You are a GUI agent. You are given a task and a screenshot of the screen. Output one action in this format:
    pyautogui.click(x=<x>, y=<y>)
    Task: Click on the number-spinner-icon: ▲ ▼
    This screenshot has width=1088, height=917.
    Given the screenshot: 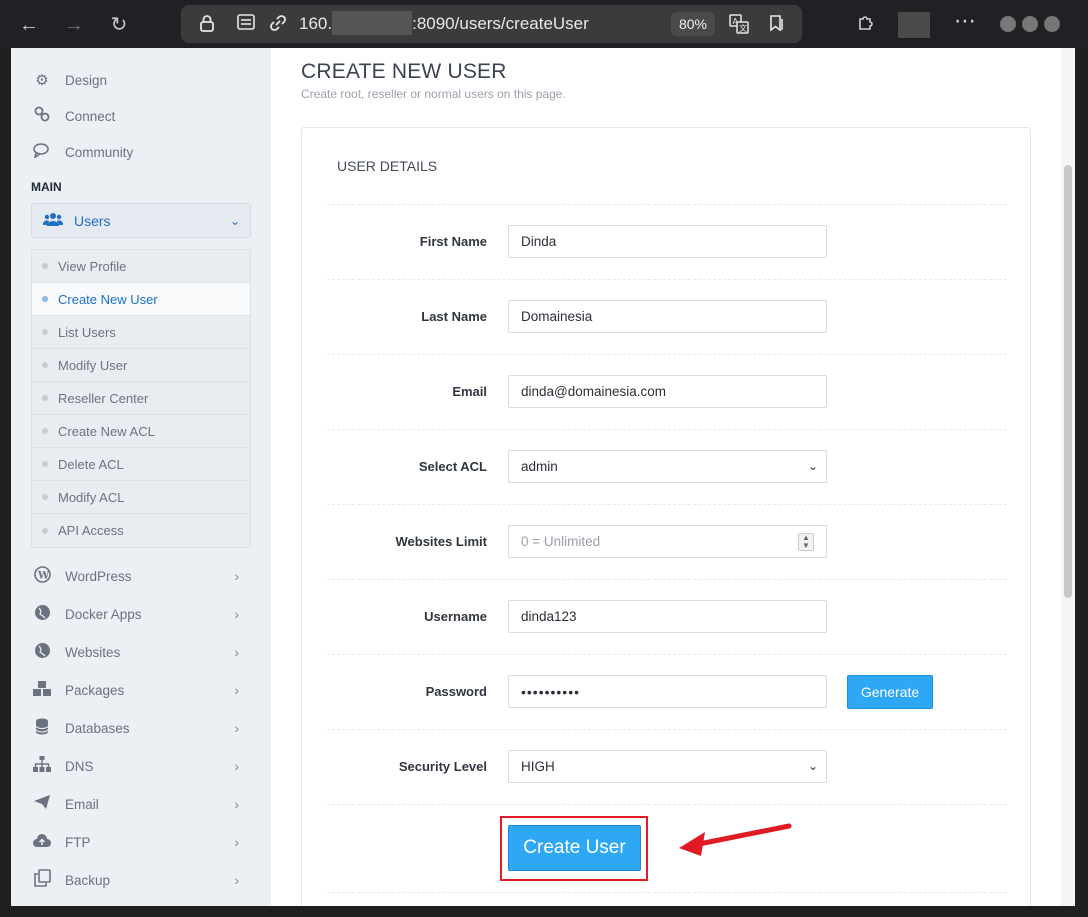 What is the action you would take?
    pyautogui.click(x=806, y=542)
    